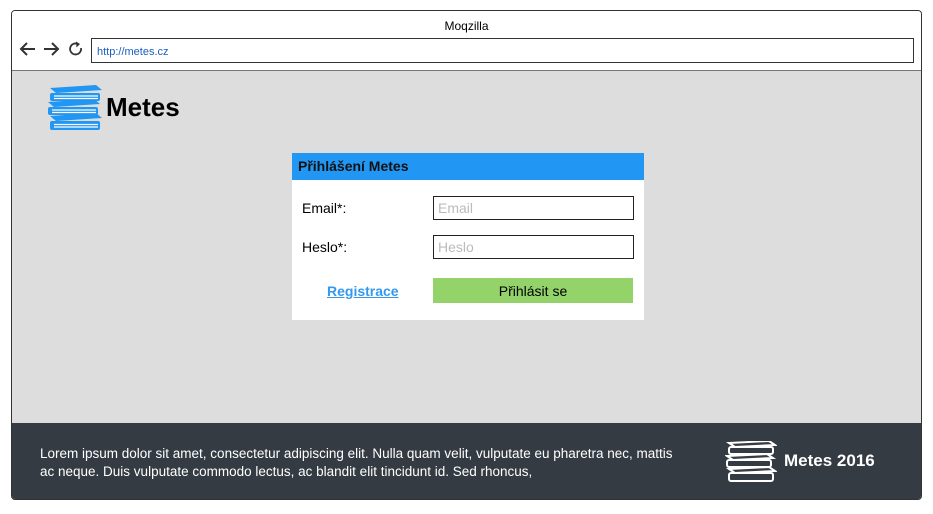 Image resolution: width=933 pixels, height=514 pixels. I want to click on browser-titlebar: Moqzilla http://metes.cz, so click(466, 41).